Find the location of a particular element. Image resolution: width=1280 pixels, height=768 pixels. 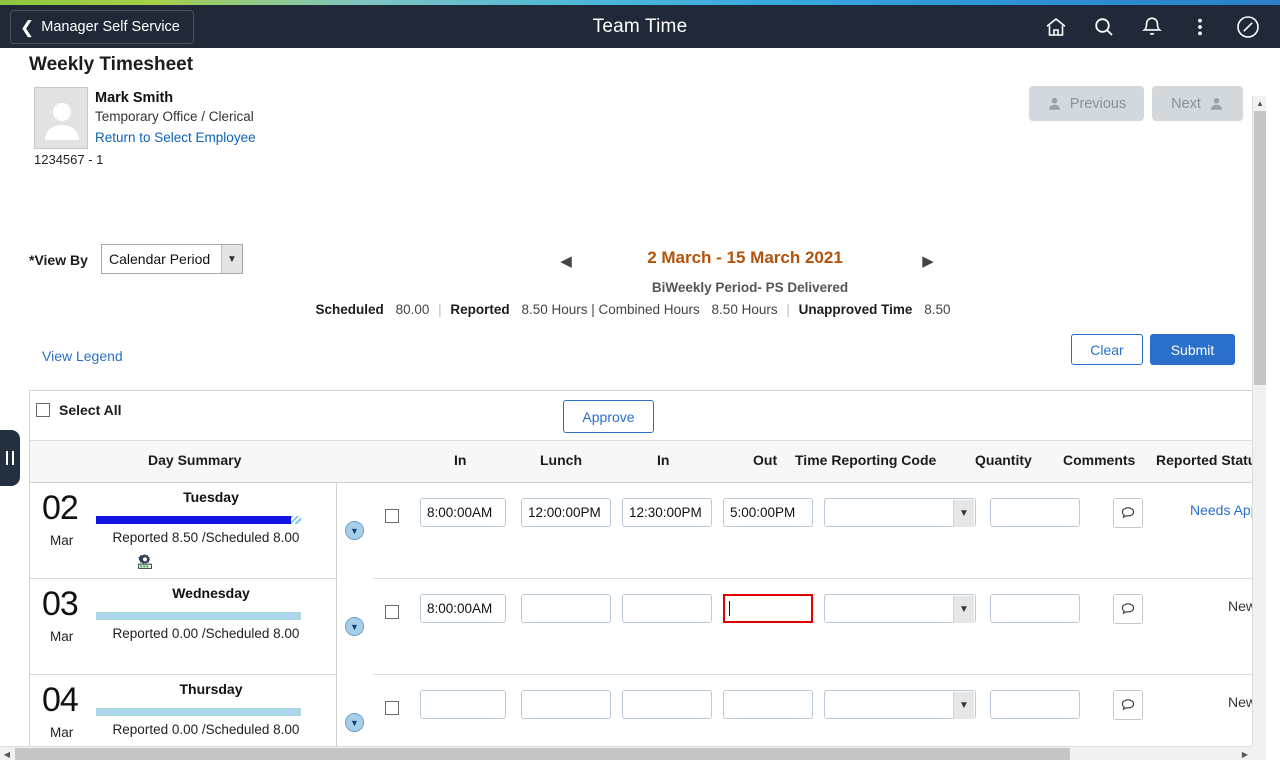

table-row: ▼ Needs Approval is located at coordinates (817, 531).